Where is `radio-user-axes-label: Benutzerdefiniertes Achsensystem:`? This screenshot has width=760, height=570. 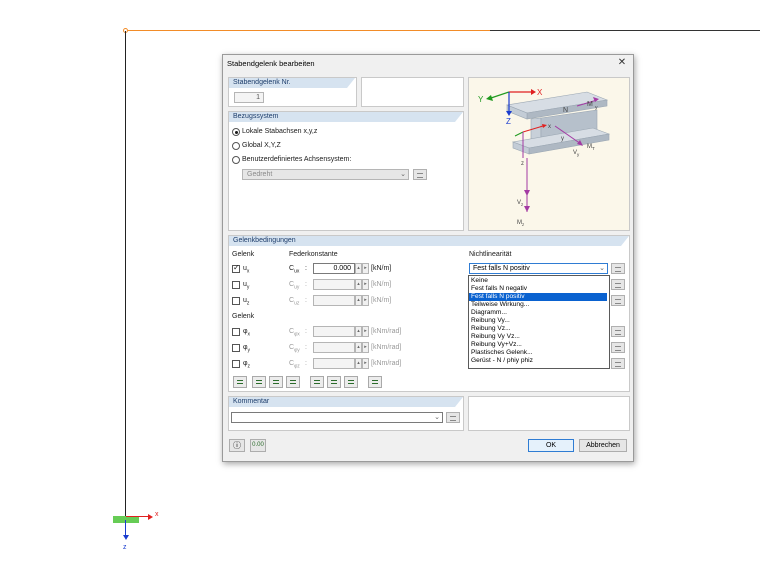 radio-user-axes-label: Benutzerdefiniertes Achsensystem: is located at coordinates (297, 159).